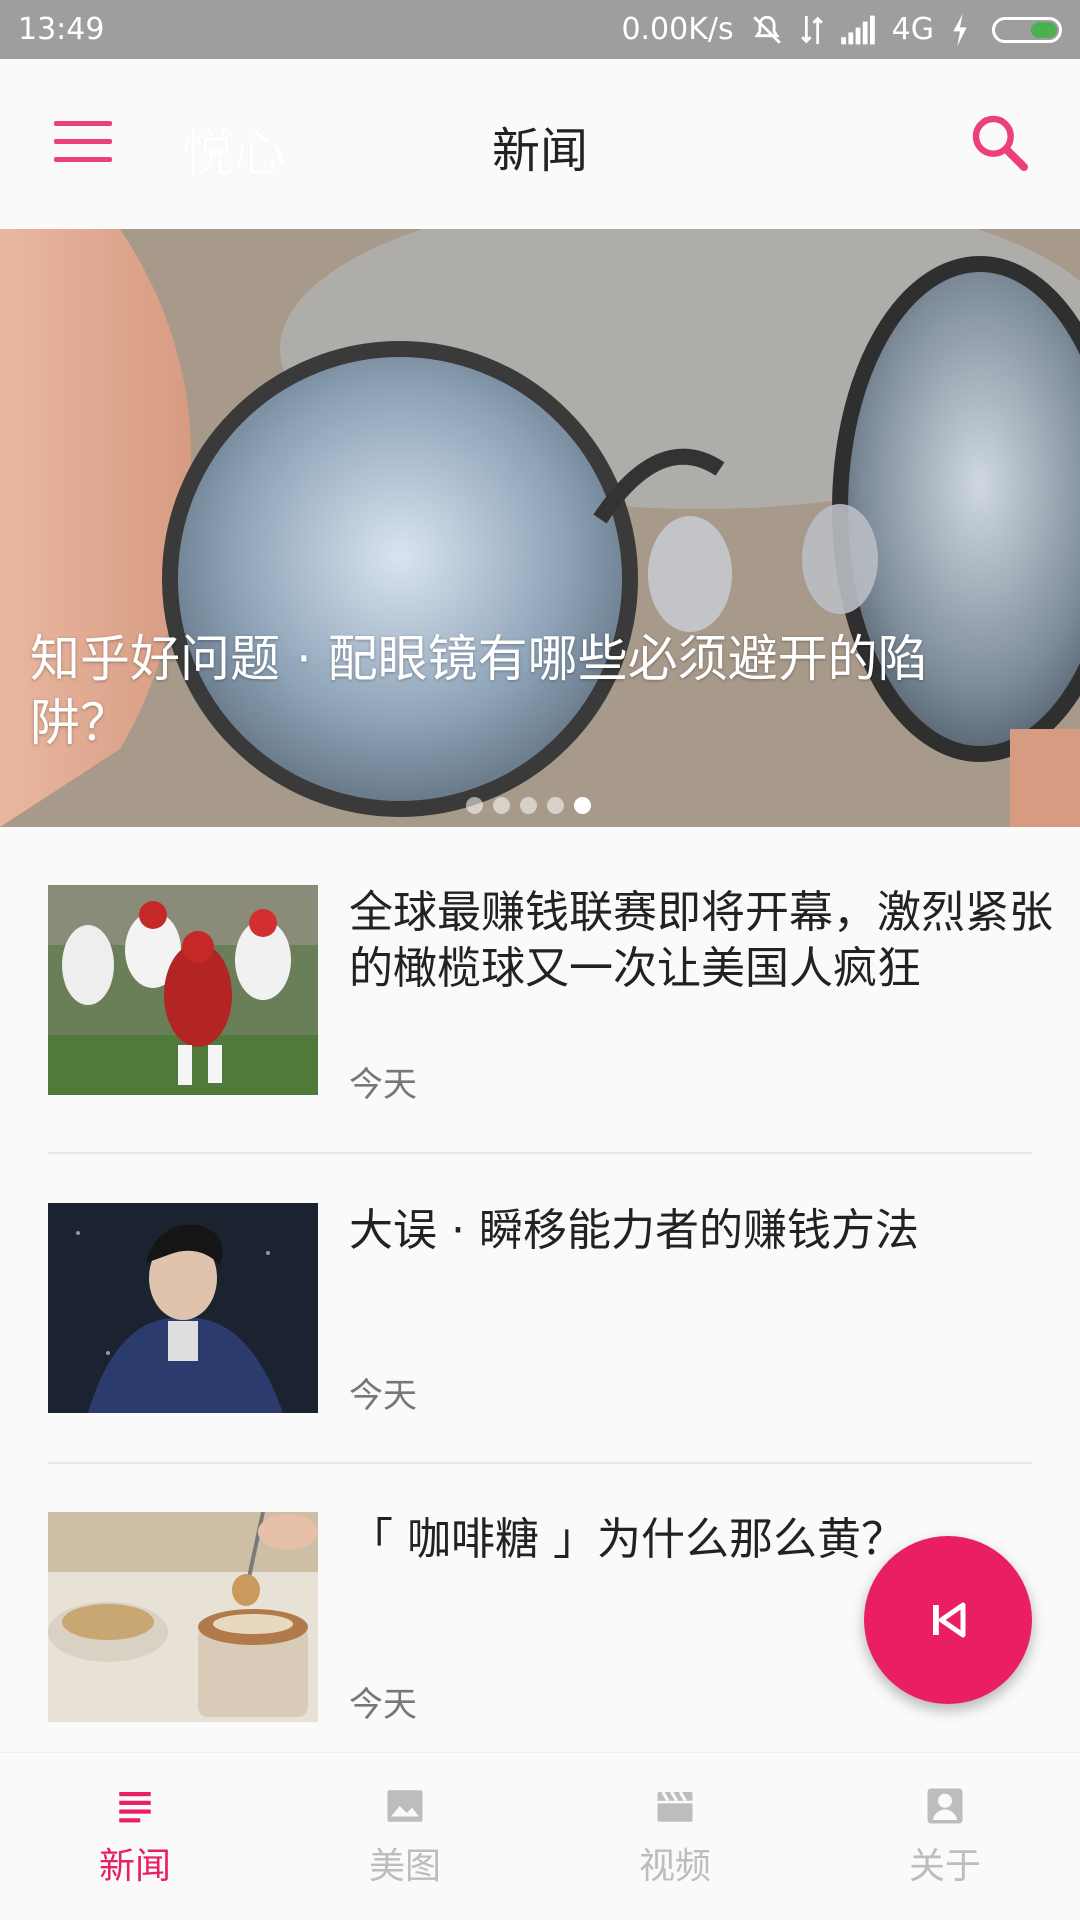 This screenshot has height=1920, width=1080. What do you see at coordinates (135, 1806) in the screenshot?
I see `news-list-icon` at bounding box center [135, 1806].